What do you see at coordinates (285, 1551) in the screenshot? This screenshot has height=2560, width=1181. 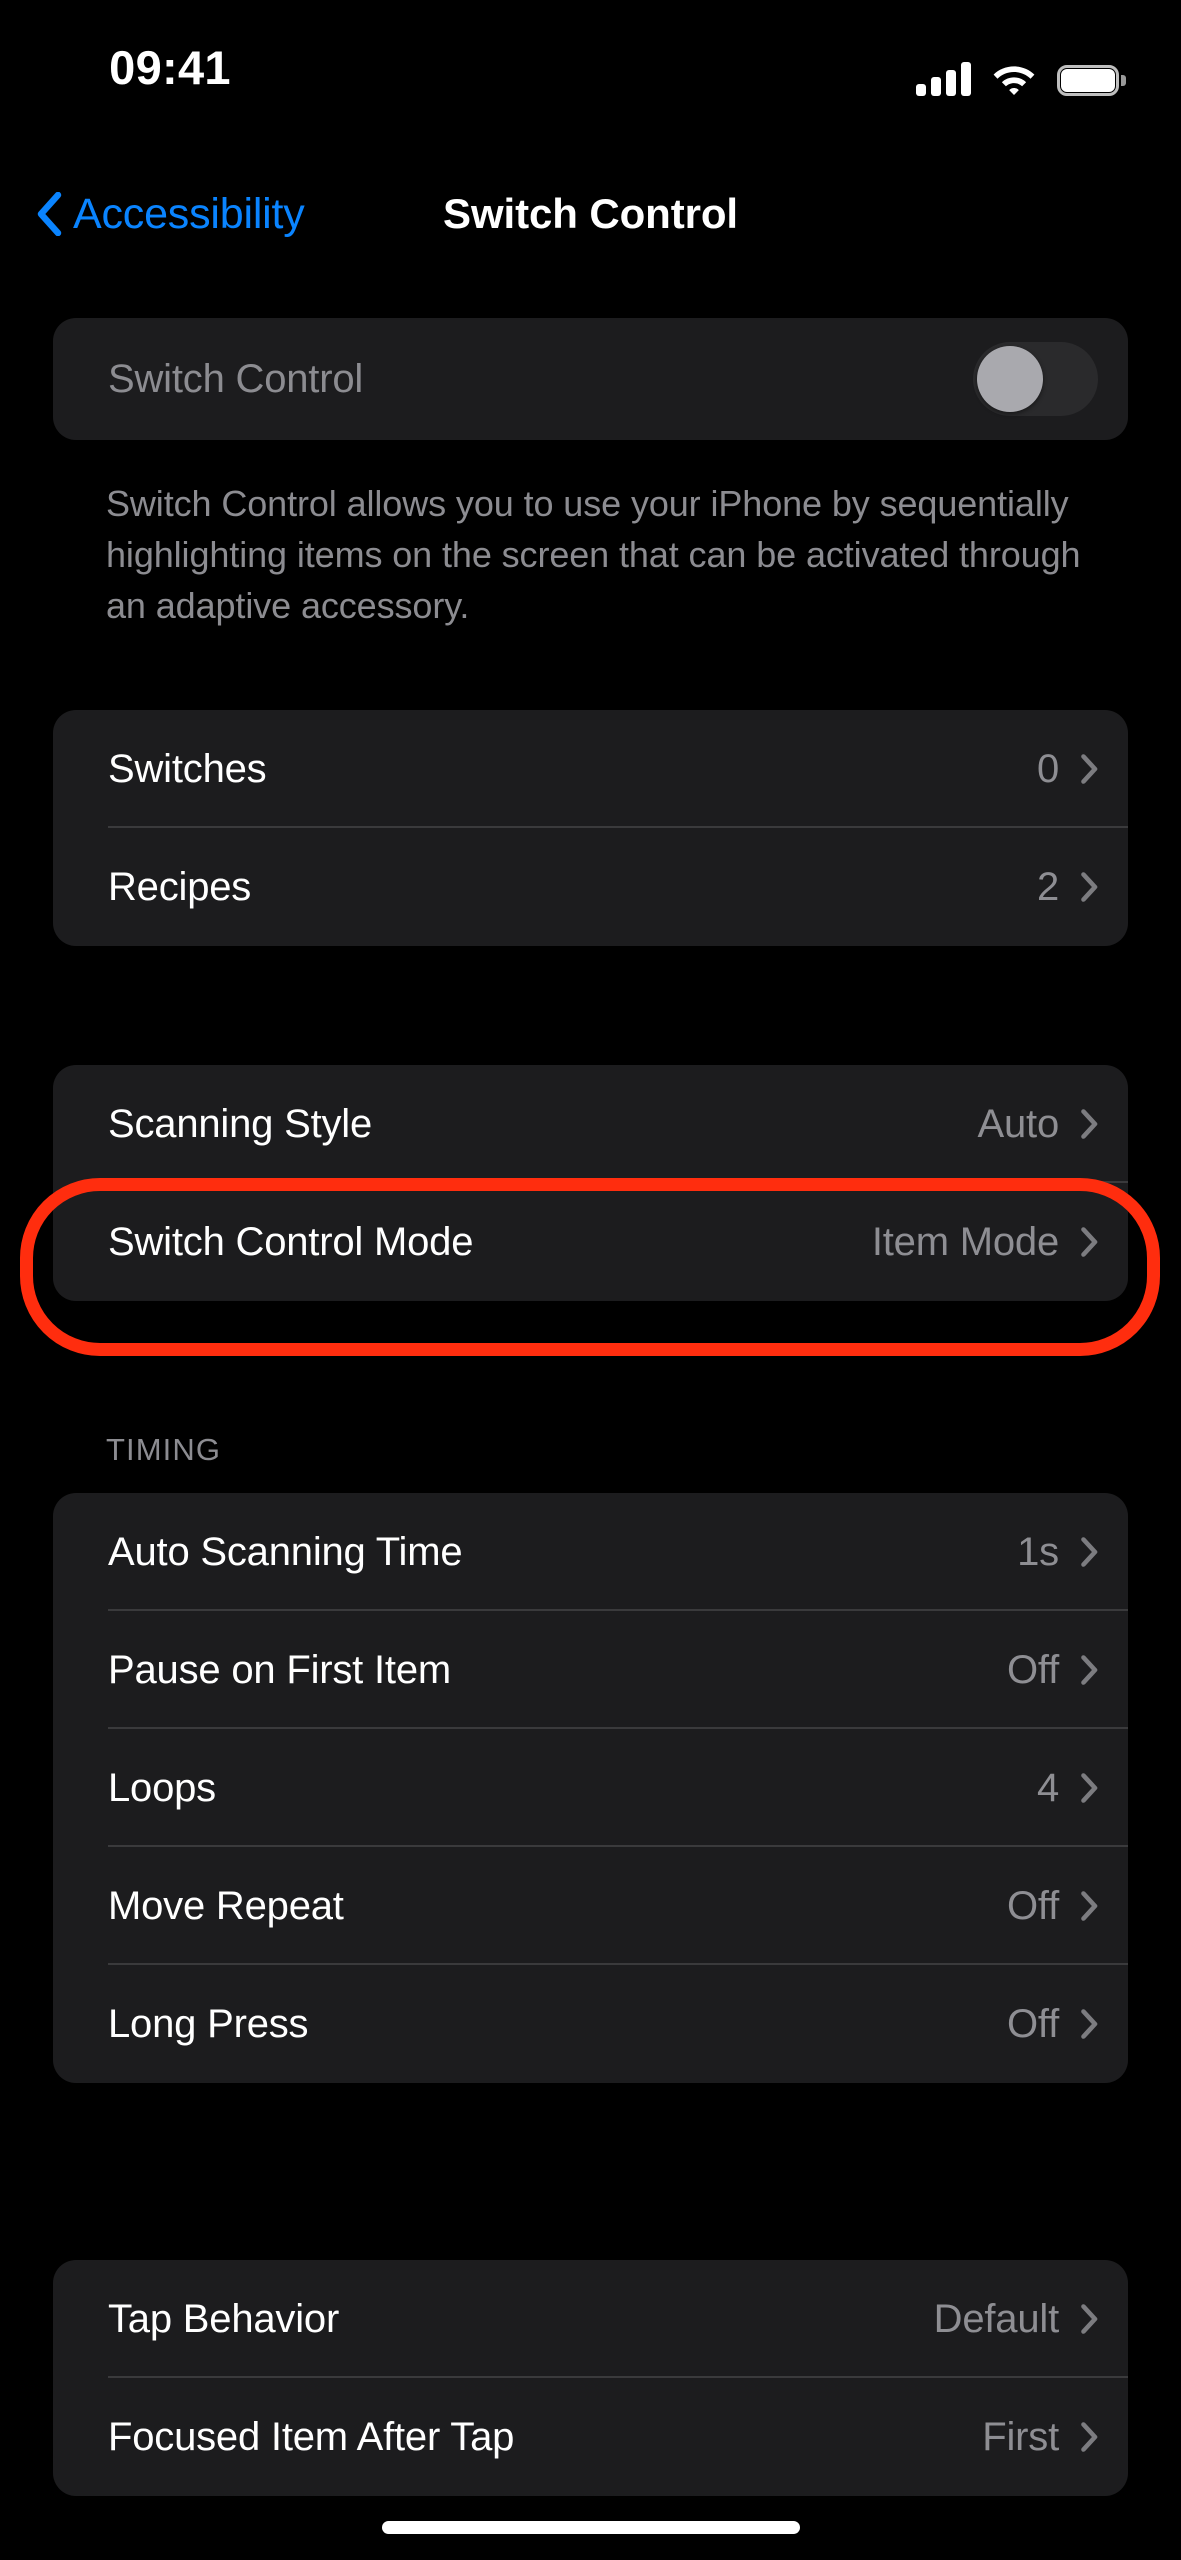 I see `row-label: Auto Scanning Time` at bounding box center [285, 1551].